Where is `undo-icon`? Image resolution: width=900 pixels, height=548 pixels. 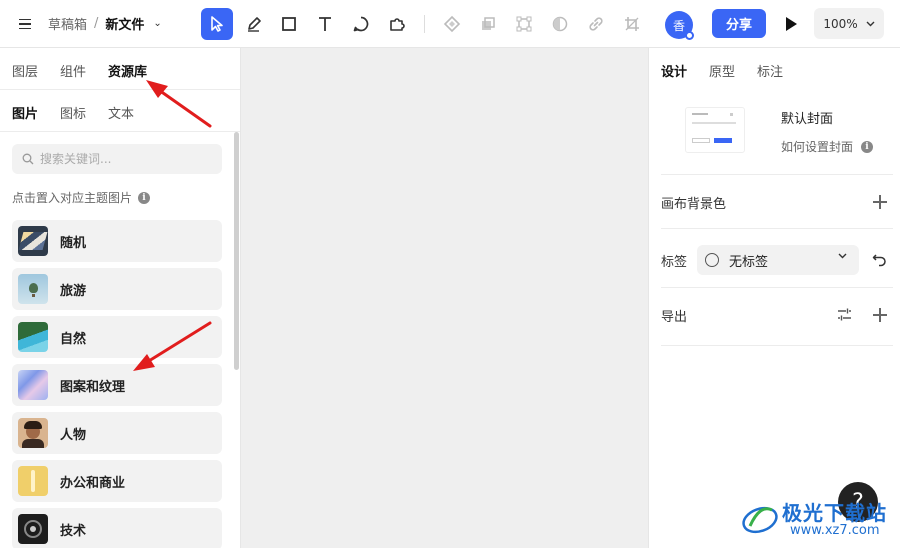 undo-icon is located at coordinates (879, 259).